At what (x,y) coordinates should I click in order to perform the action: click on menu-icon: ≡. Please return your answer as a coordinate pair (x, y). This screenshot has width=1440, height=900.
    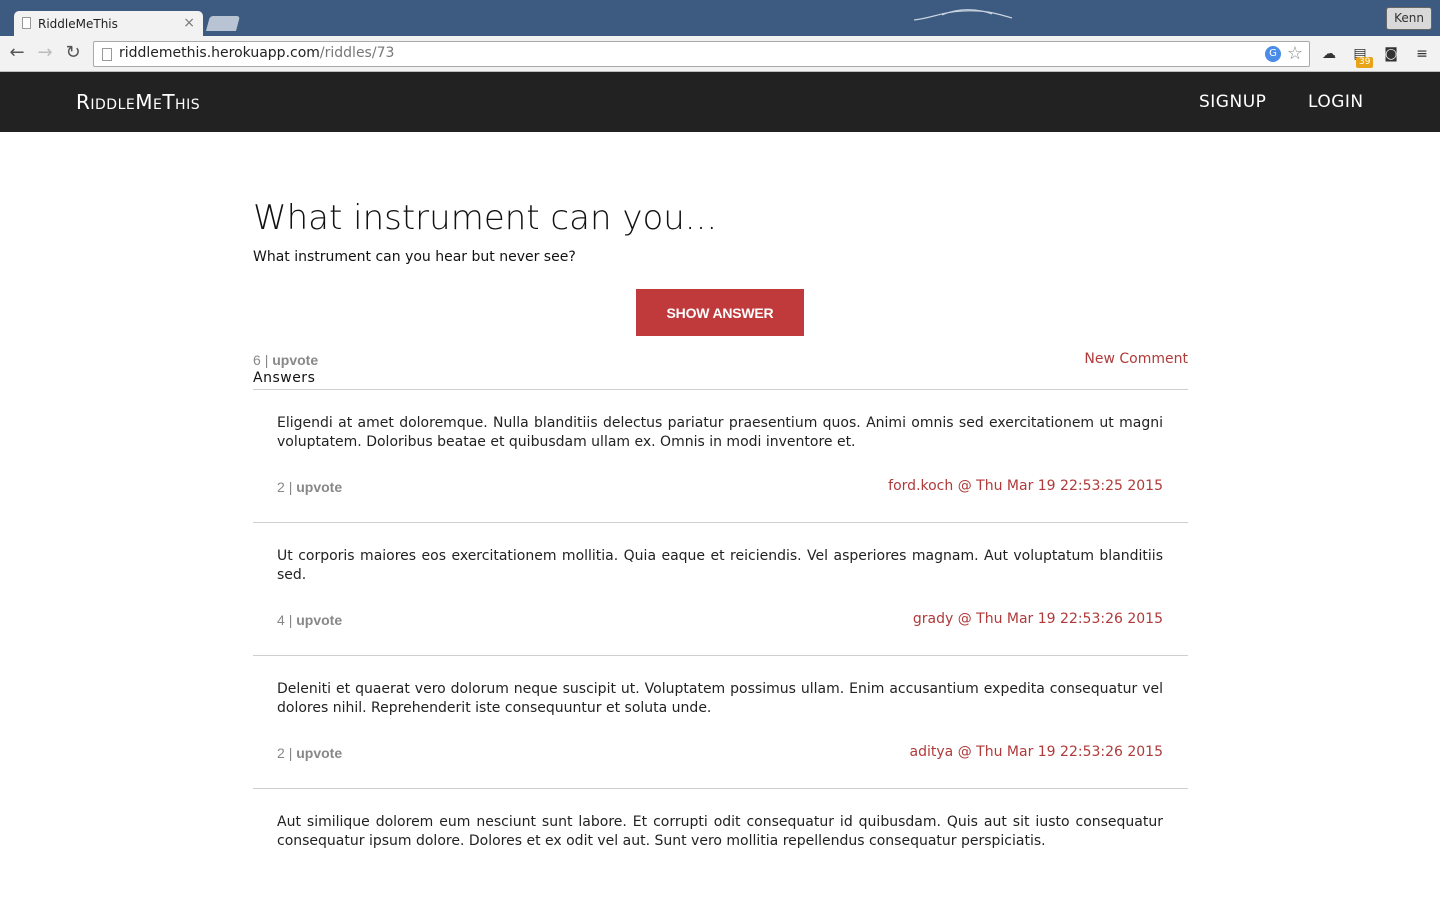
    Looking at the image, I should click on (1422, 54).